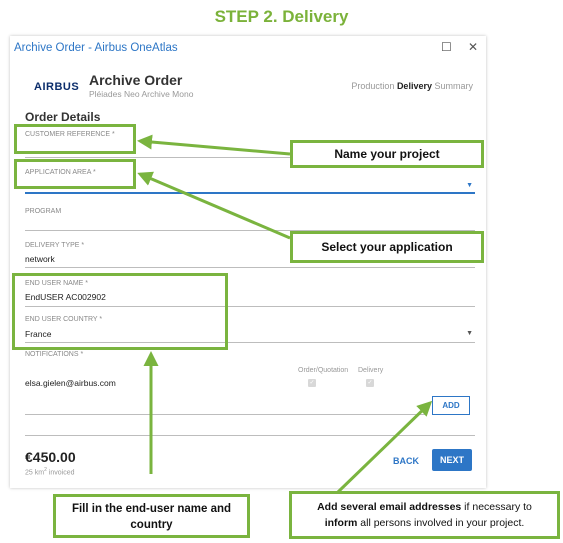  What do you see at coordinates (225, 414) in the screenshot?
I see `email-input-underline` at bounding box center [225, 414].